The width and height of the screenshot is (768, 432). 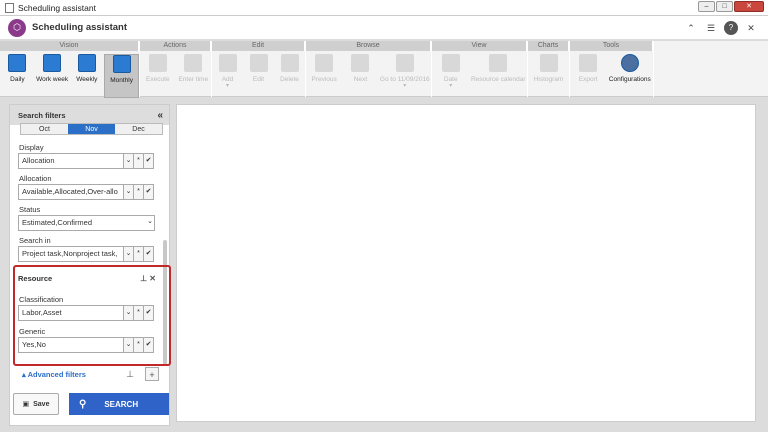 What do you see at coordinates (35, 240) in the screenshot?
I see `search-in-label: Search in` at bounding box center [35, 240].